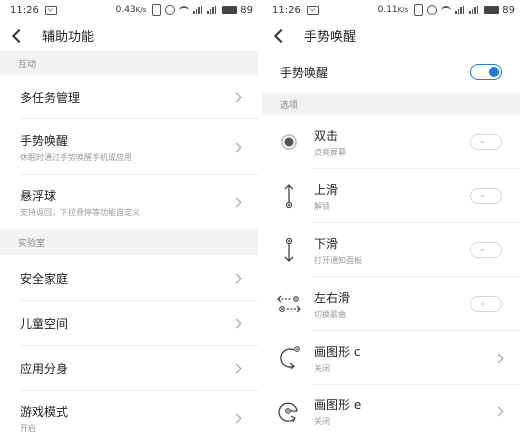  I want to click on option-swipe-down: 下滑 打开通知面板, so click(391, 250).